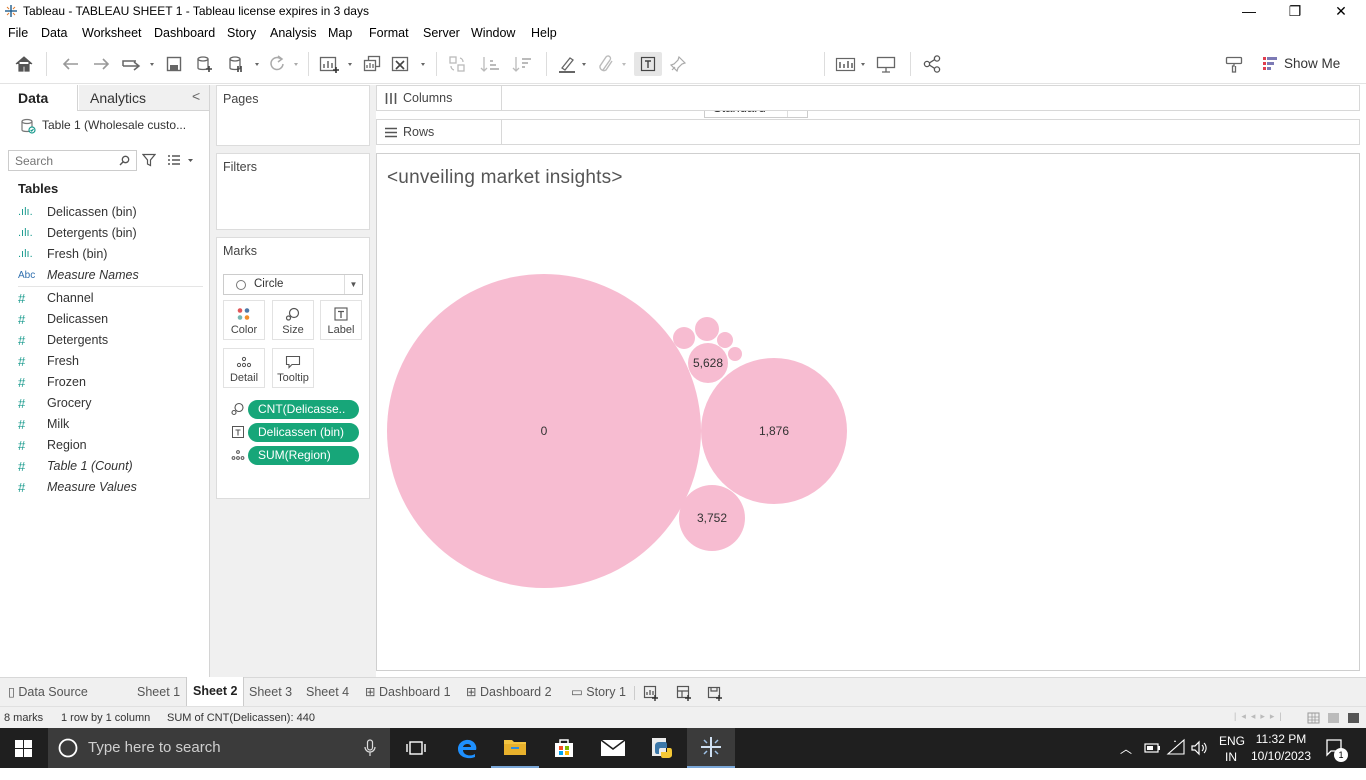 This screenshot has height=780, width=1366. Describe the element at coordinates (851, 64) in the screenshot. I see `presentation-mode-icon` at that location.